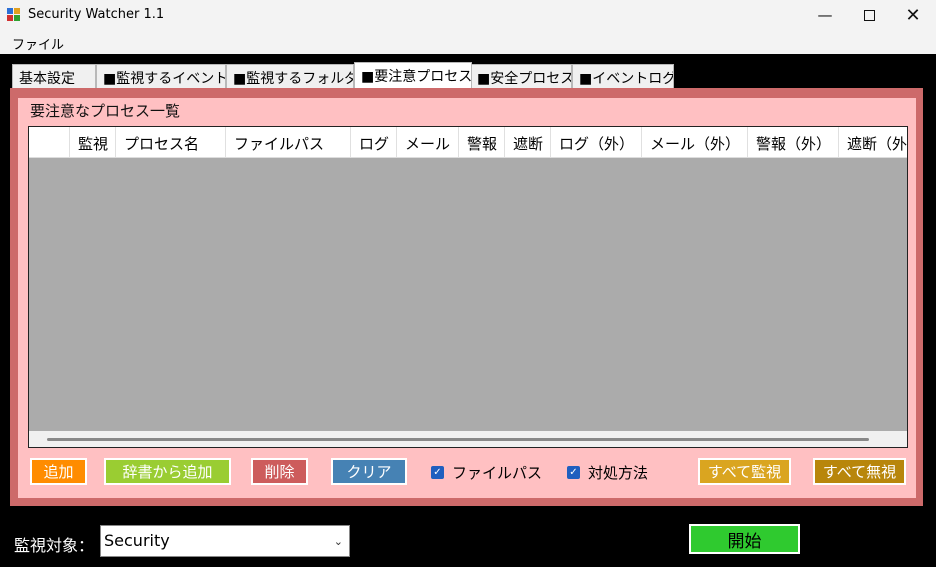 The height and width of the screenshot is (567, 936). What do you see at coordinates (468, 15) in the screenshot?
I see `title-bar: Security Watcher 1.1 — ✕` at bounding box center [468, 15].